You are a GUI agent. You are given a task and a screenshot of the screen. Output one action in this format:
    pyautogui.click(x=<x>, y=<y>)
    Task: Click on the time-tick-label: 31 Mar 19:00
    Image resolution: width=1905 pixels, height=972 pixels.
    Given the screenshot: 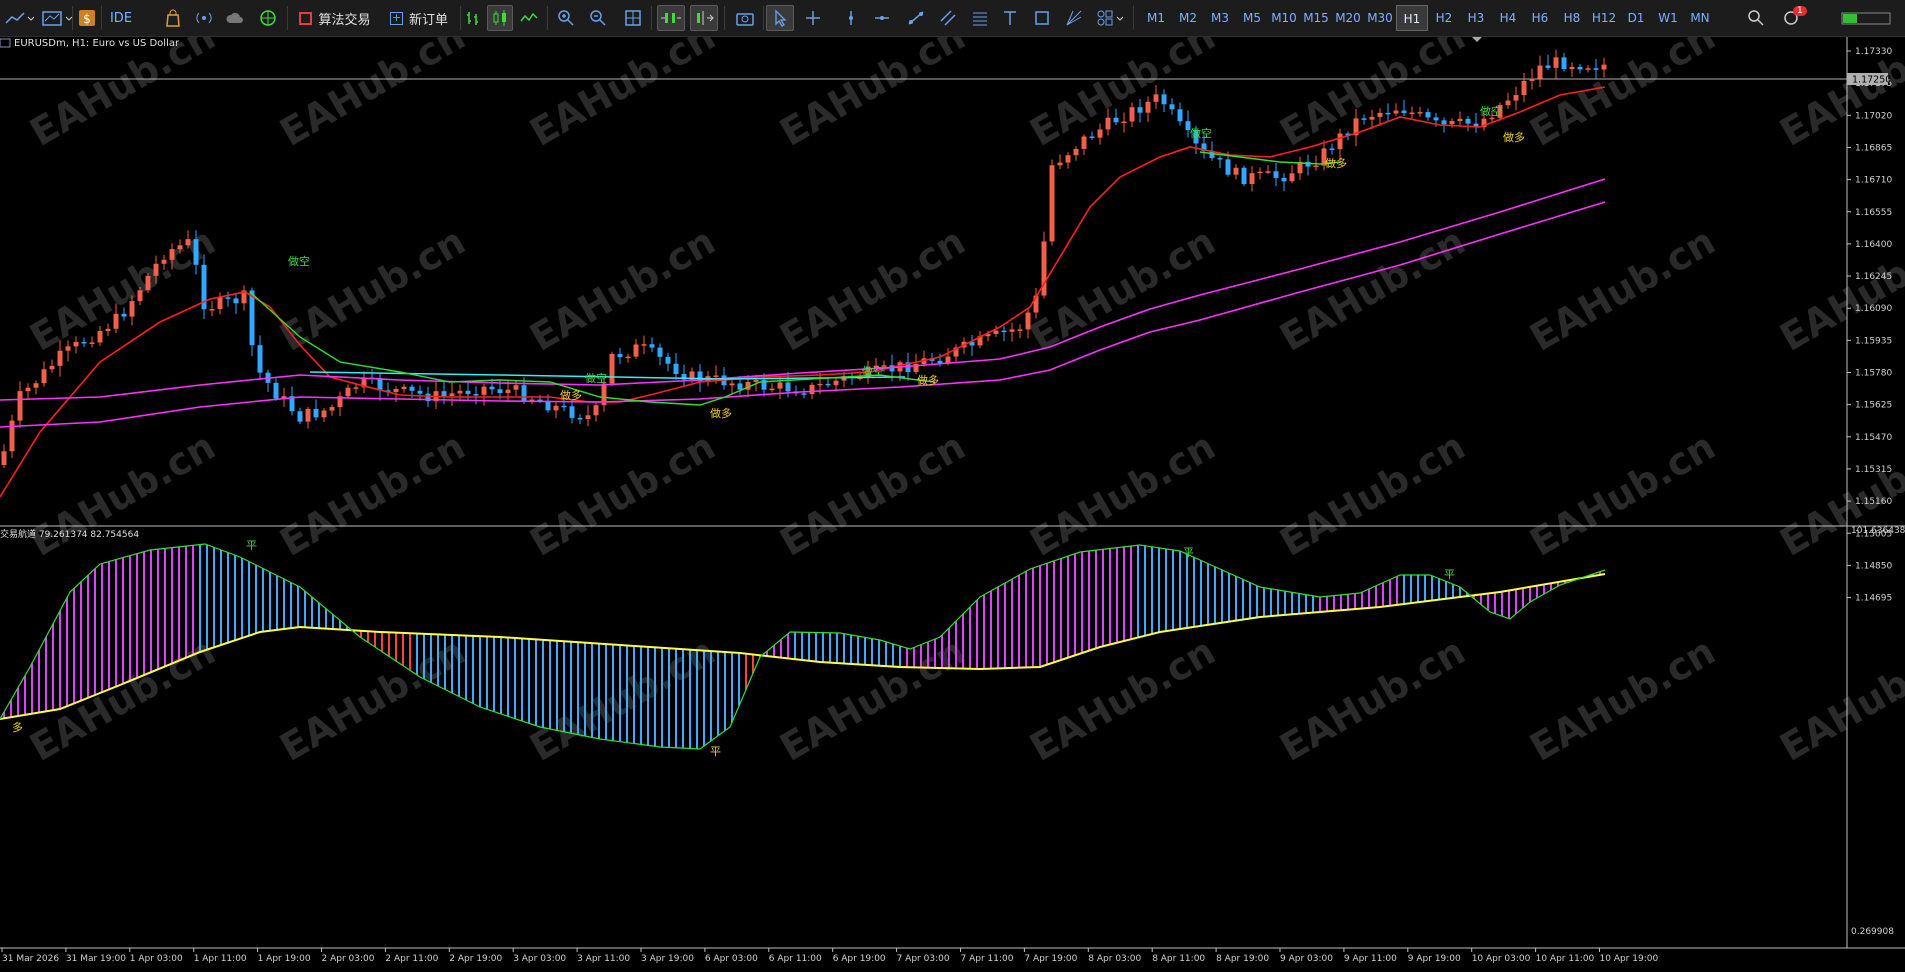 What is the action you would take?
    pyautogui.click(x=96, y=959)
    